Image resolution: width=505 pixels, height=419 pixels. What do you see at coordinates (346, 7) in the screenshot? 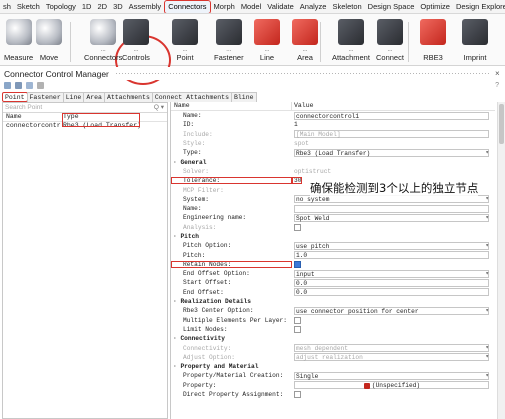
I see `menu-item-skeleton: Skeleton` at bounding box center [346, 7].